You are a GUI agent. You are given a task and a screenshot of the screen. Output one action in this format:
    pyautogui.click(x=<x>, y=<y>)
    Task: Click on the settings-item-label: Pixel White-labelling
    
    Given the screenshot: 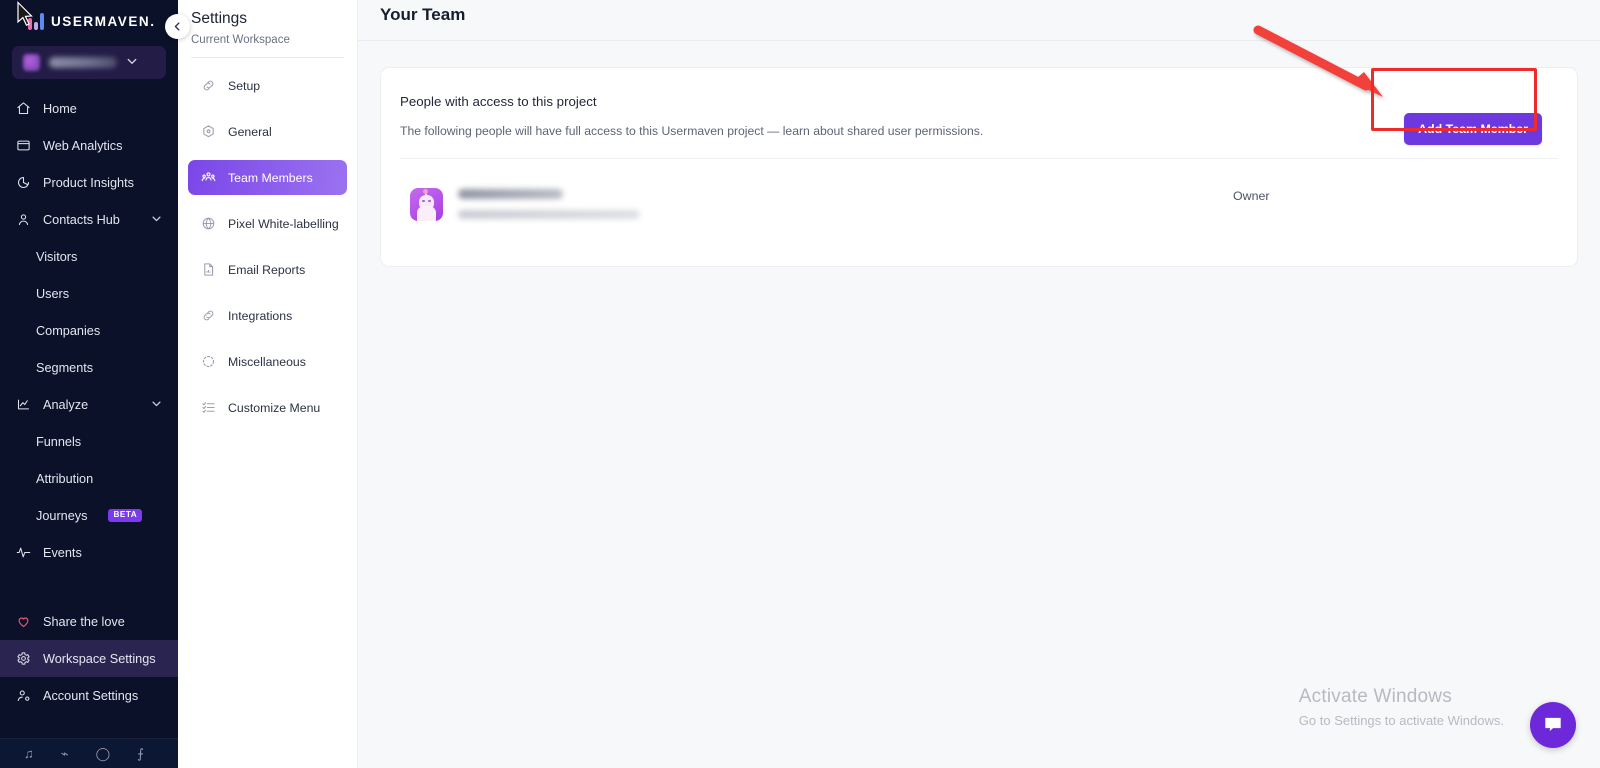 What is the action you would take?
    pyautogui.click(x=283, y=223)
    